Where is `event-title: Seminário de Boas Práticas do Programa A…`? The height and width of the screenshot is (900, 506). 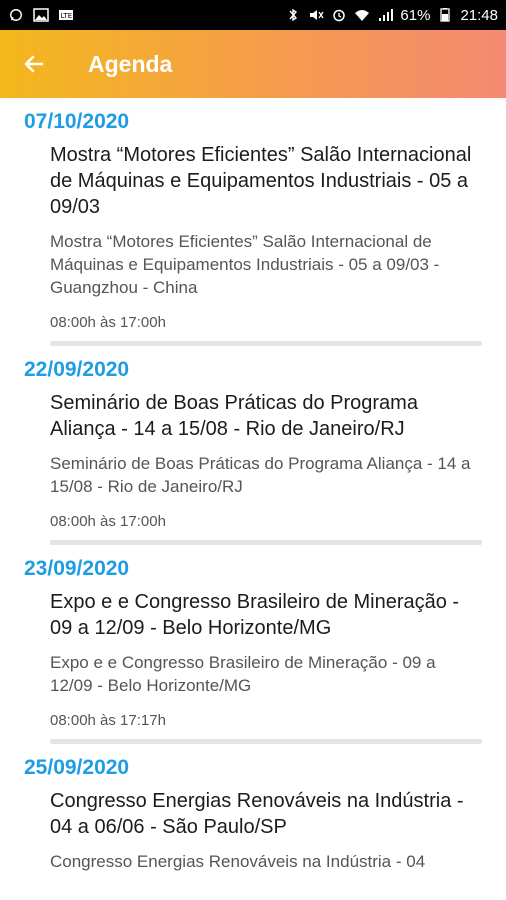 event-title: Seminário de Boas Práticas do Programa A… is located at coordinates (234, 416).